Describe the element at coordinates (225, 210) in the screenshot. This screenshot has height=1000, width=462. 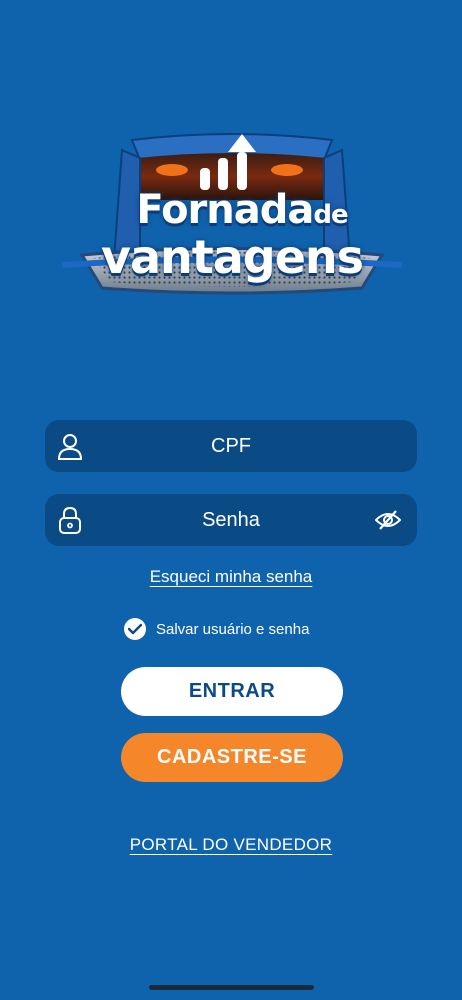
I see `logo-line1: Fornada` at that location.